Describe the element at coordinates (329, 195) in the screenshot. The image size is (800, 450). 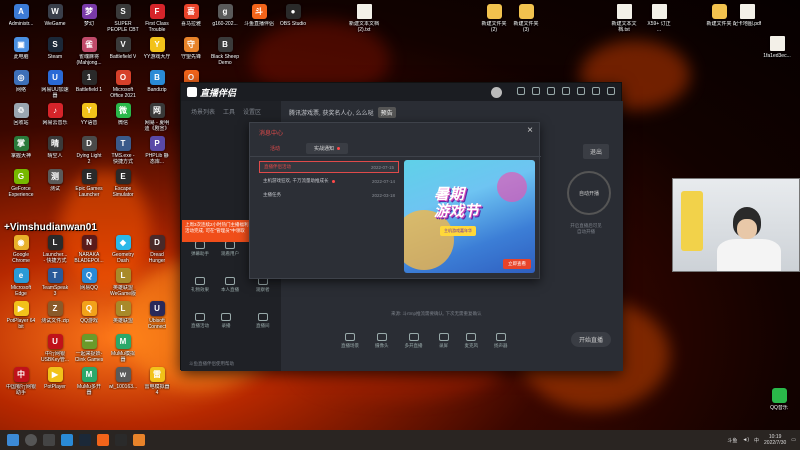
I see `notice-row: 主播任务 2022-03-18` at that location.